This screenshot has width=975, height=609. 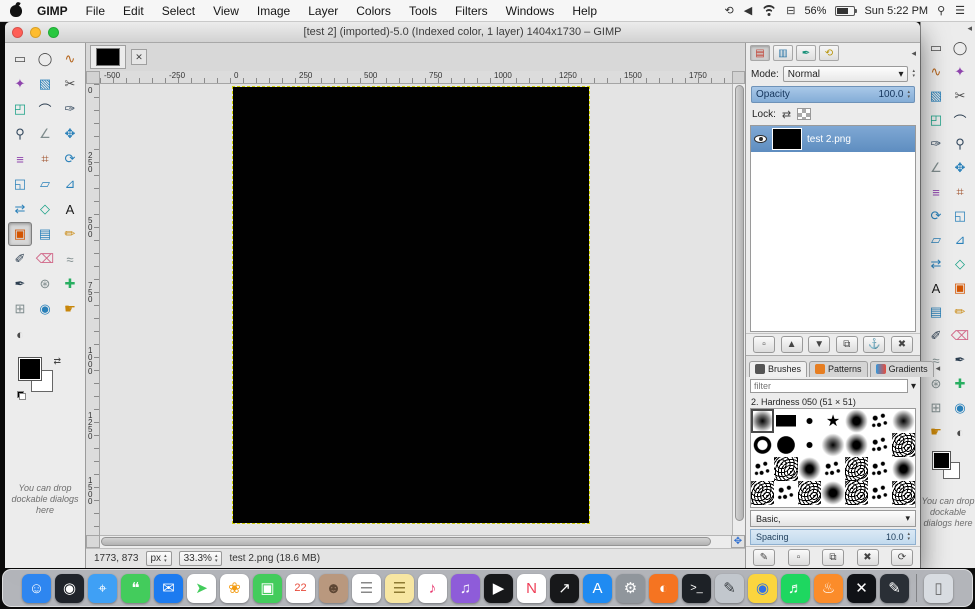 I want to click on brush-swatch-star: ★, so click(x=832, y=421).